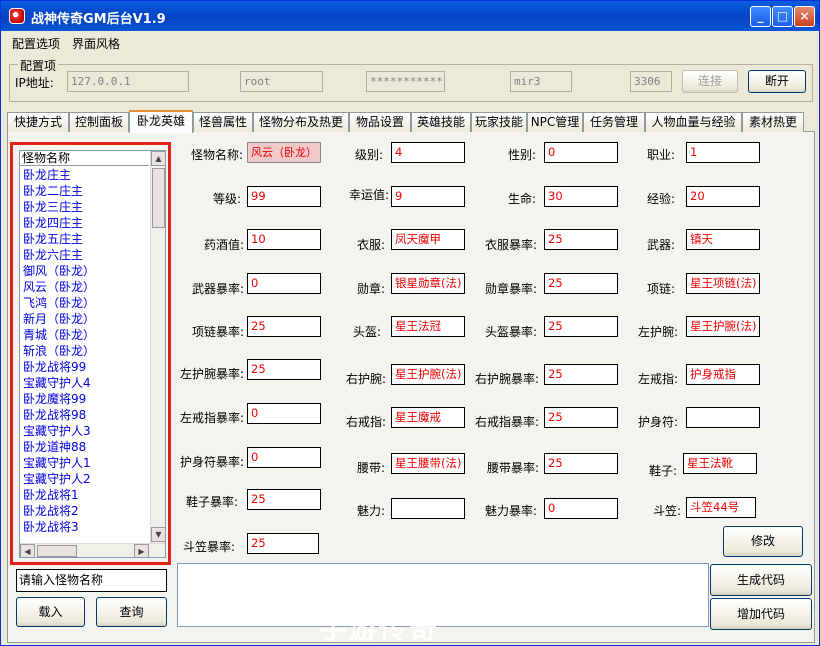 The width and height of the screenshot is (820, 646). Describe the element at coordinates (499, 122) in the screenshot. I see `tab-player-skills: 玩家技能` at that location.